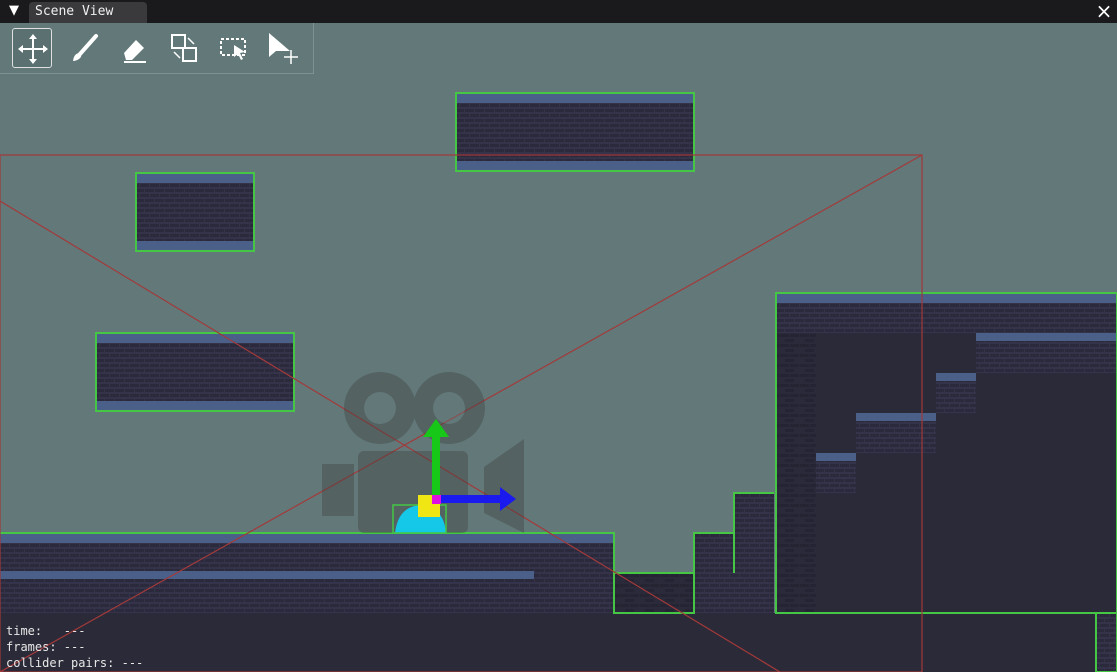  I want to click on stats-overlay: time: --- frames: --- collider pairs: ---, so click(74, 647).